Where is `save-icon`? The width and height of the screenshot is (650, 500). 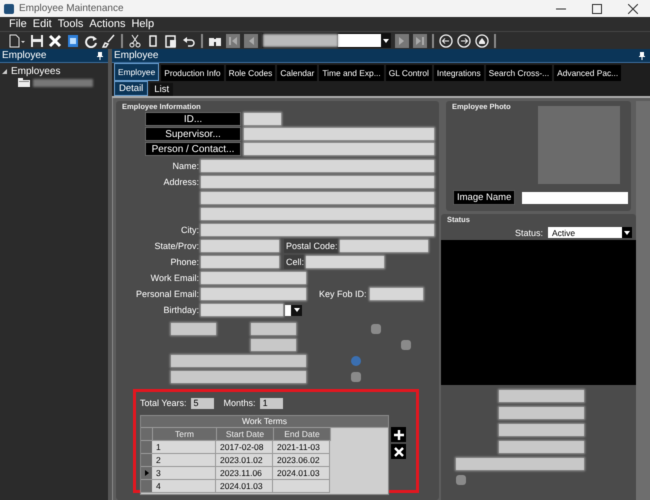
save-icon is located at coordinates (37, 41).